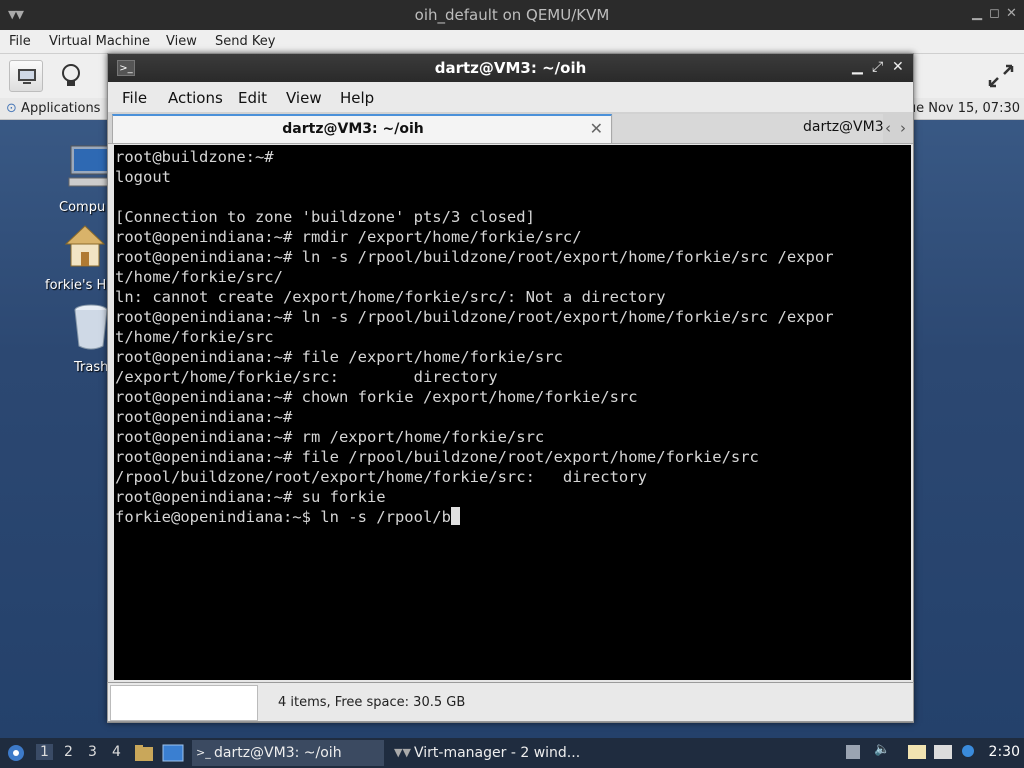  What do you see at coordinates (116, 752) in the screenshot?
I see `workspace-4: 4` at bounding box center [116, 752].